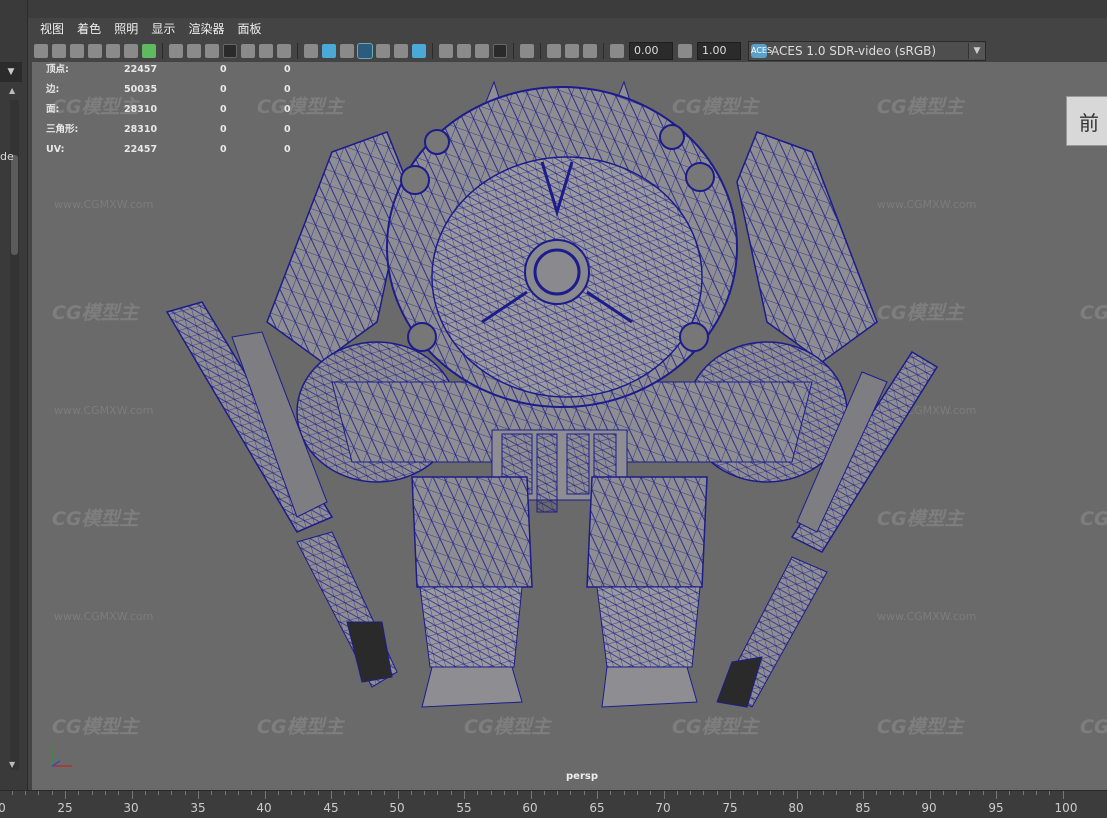  I want to click on isolate-select-icon, so click(527, 51).